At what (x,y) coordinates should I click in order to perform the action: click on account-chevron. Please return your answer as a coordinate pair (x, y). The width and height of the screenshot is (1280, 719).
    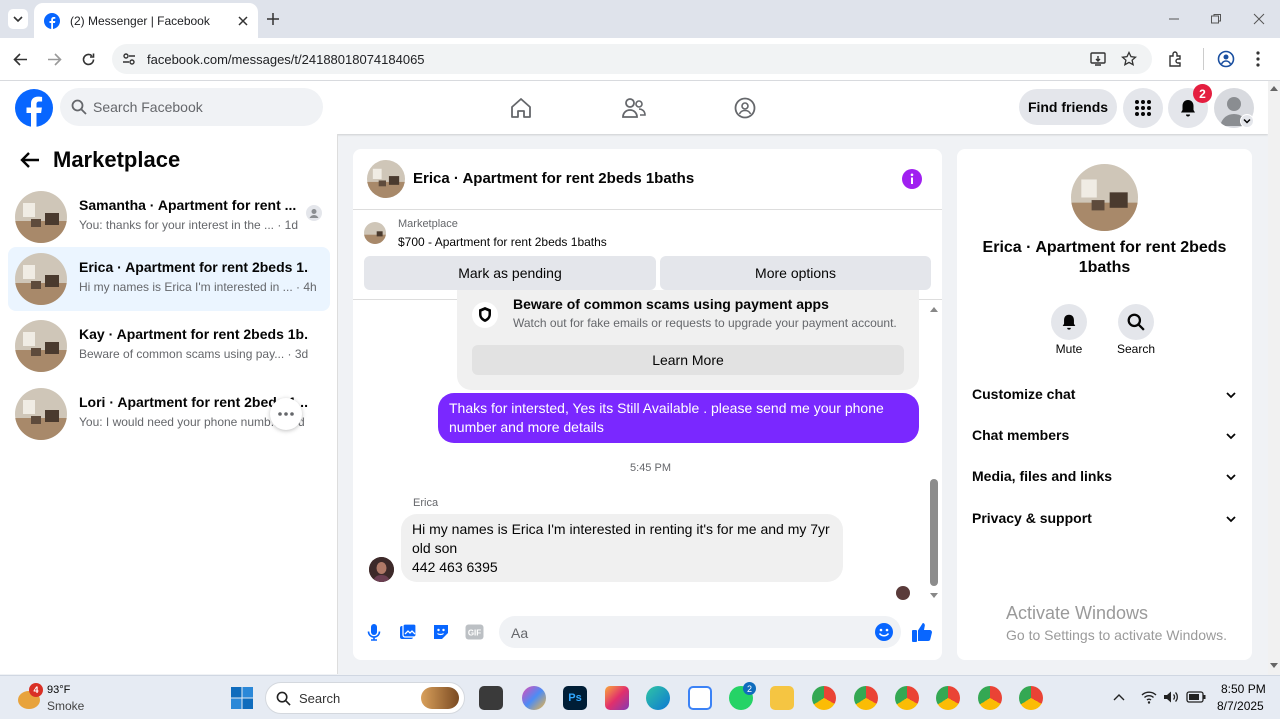
    Looking at the image, I should click on (1247, 121).